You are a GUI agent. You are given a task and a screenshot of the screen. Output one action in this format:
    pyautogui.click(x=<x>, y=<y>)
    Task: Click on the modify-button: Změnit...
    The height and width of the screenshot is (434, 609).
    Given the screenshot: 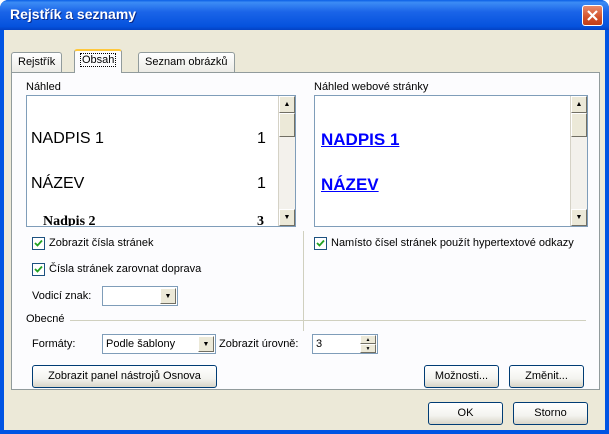 What is the action you would take?
    pyautogui.click(x=546, y=376)
    